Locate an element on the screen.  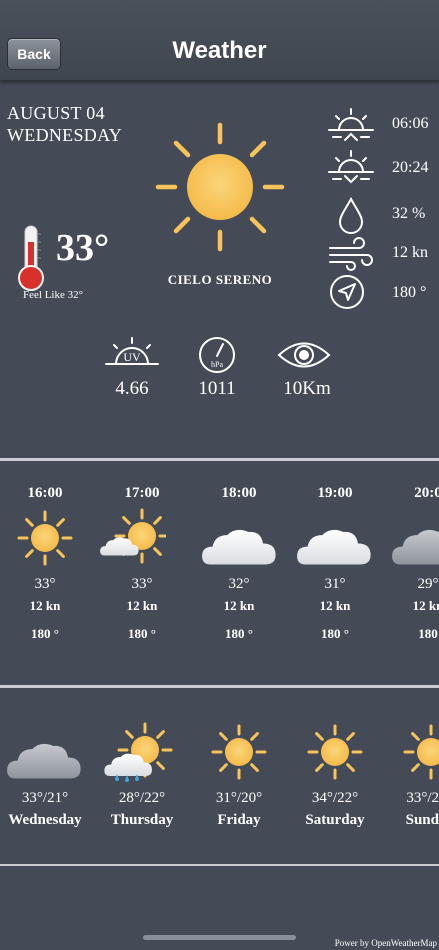
uv-index-icon: UV is located at coordinates (132, 351).